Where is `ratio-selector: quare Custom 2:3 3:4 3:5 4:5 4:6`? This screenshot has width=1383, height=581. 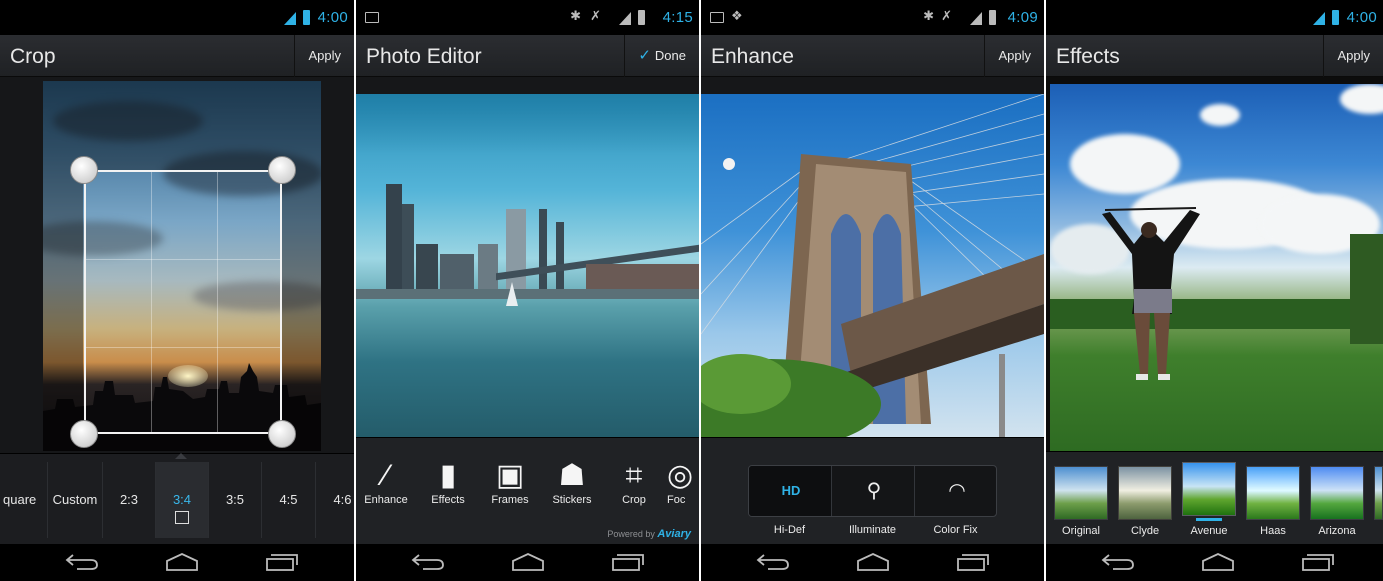
ratio-selector: quare Custom 2:3 3:4 3:5 4:5 4:6 is located at coordinates (177, 498).